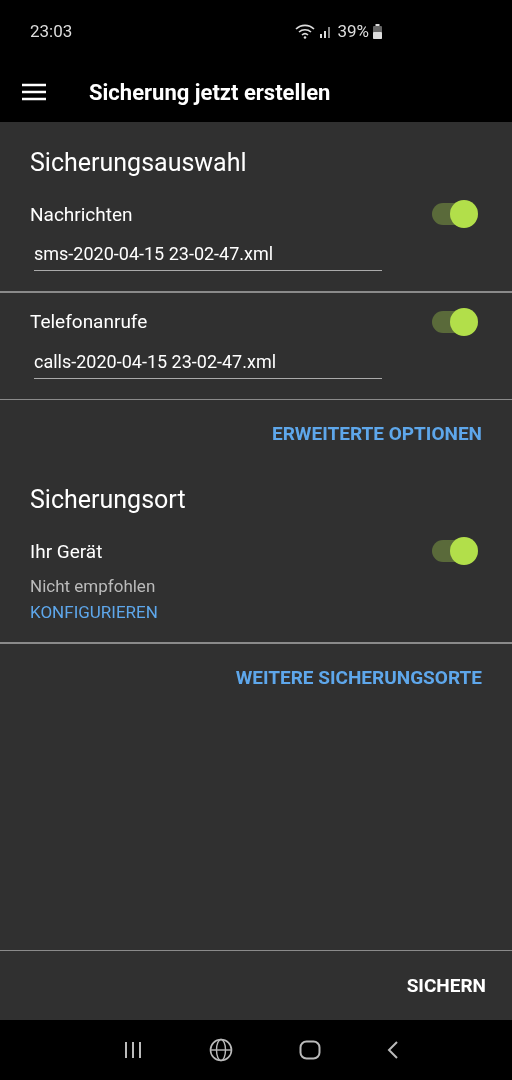 The image size is (512, 1080). I want to click on back-icon, so click(393, 1050).